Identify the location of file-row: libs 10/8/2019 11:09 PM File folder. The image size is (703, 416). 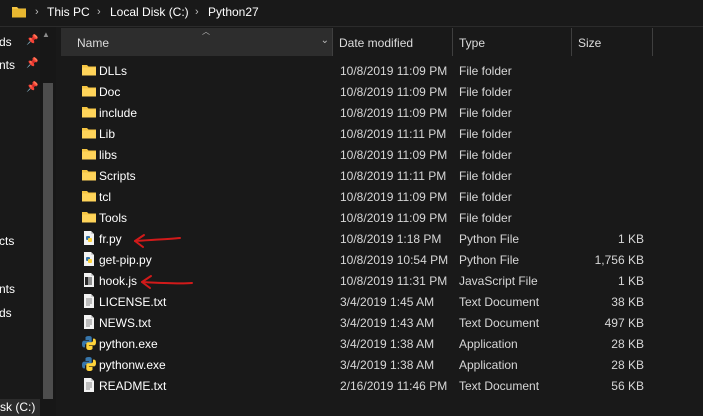
(351, 154).